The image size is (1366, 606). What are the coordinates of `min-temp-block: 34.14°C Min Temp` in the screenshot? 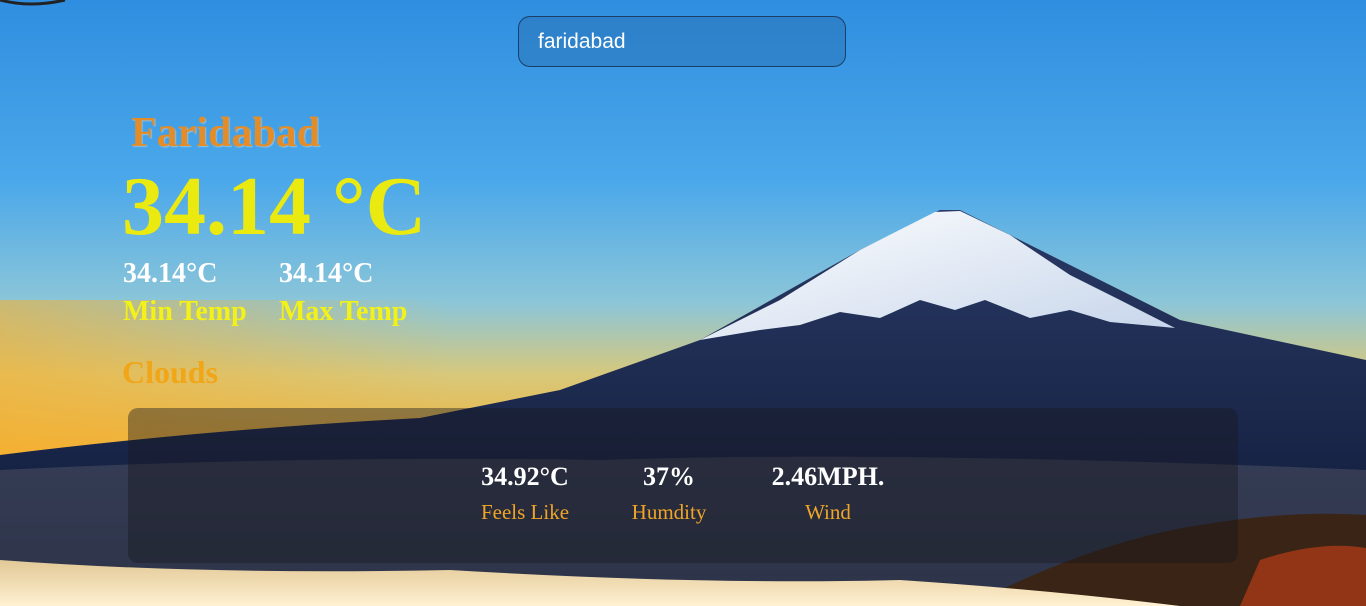 It's located at (185, 293).